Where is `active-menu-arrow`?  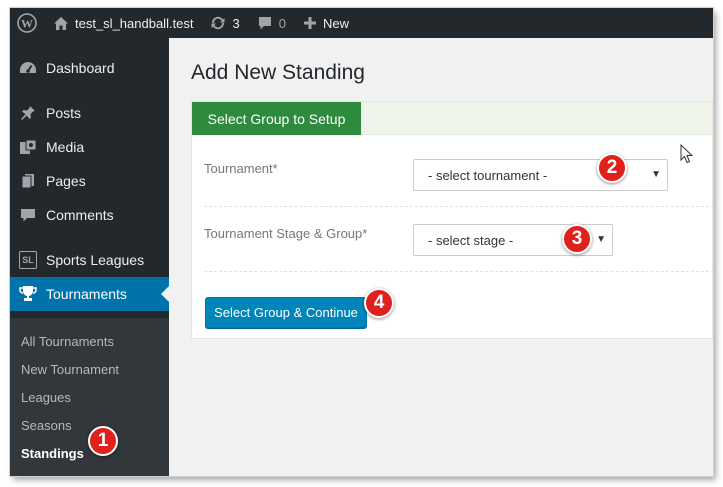 active-menu-arrow is located at coordinates (165, 294).